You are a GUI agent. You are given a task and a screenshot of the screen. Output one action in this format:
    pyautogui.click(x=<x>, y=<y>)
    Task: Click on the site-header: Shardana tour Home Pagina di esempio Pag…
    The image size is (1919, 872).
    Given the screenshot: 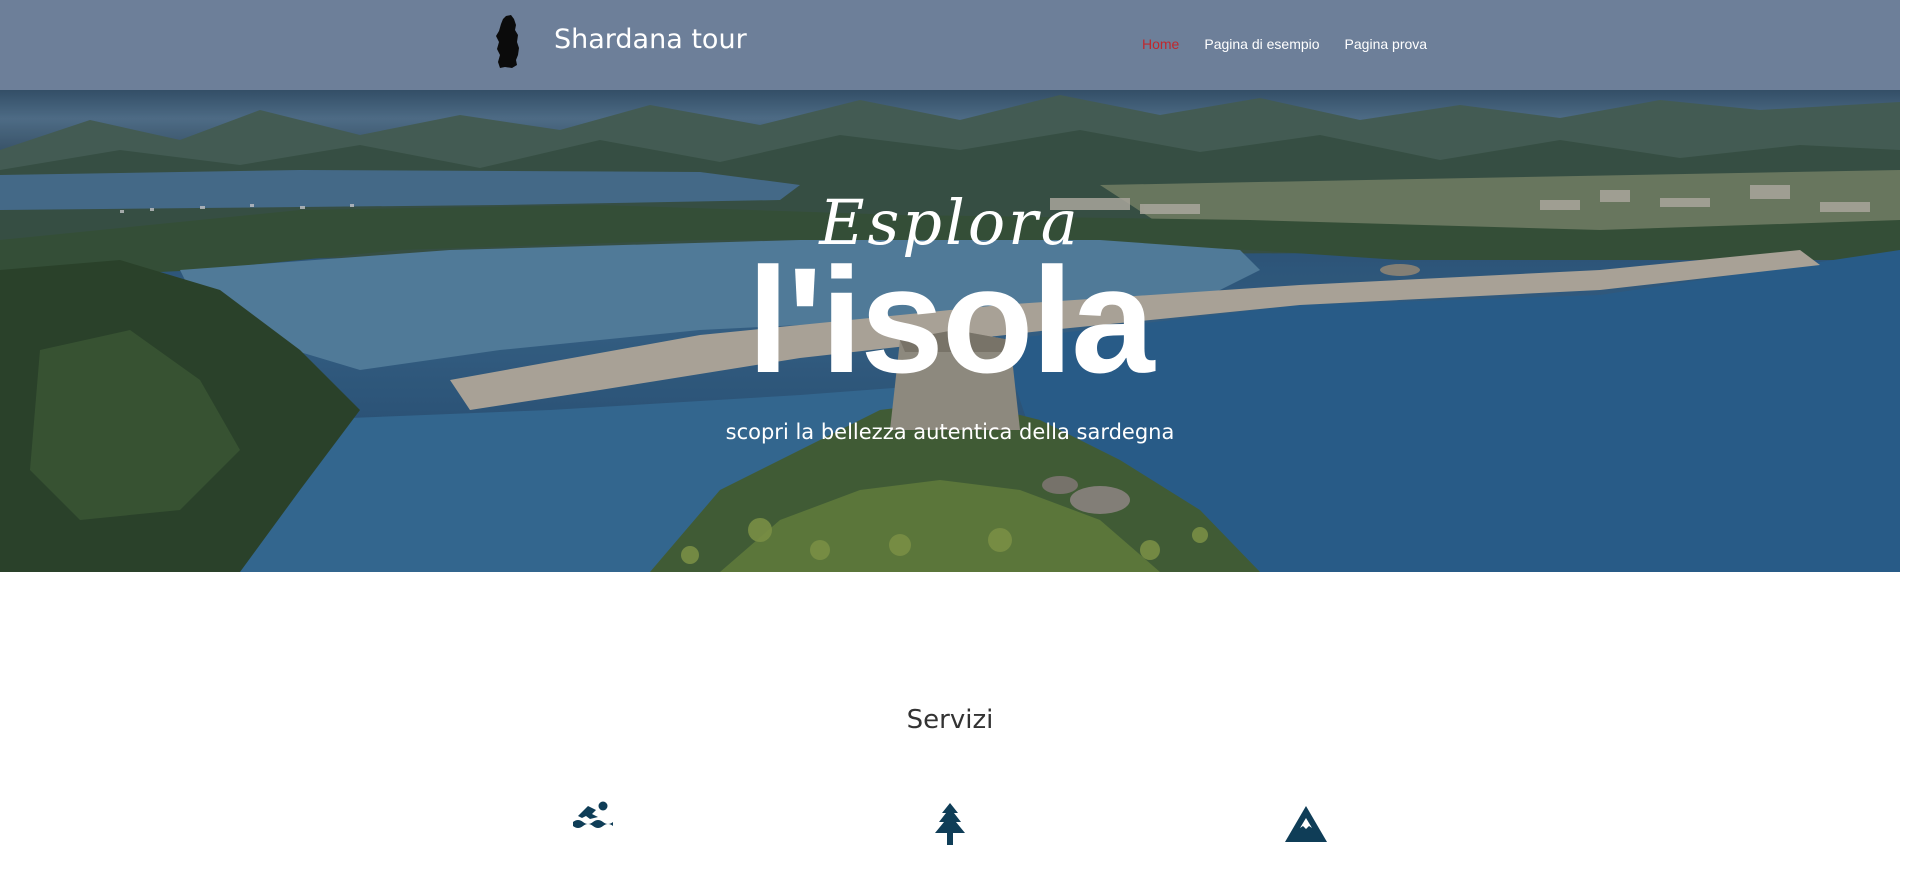 What is the action you would take?
    pyautogui.click(x=950, y=45)
    